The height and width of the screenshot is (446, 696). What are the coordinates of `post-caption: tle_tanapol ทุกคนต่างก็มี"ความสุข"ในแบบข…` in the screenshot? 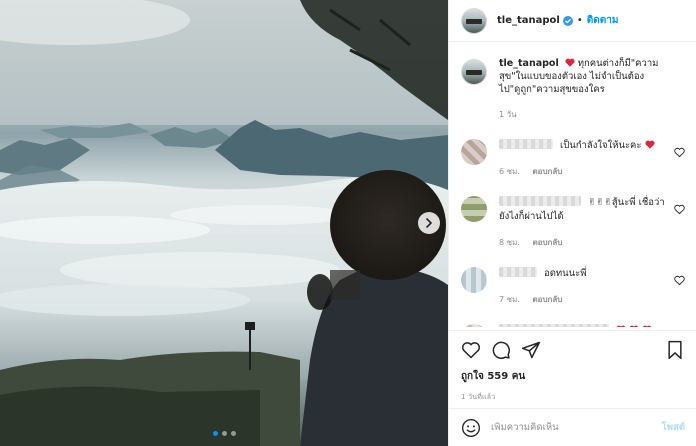 It's located at (573, 82).